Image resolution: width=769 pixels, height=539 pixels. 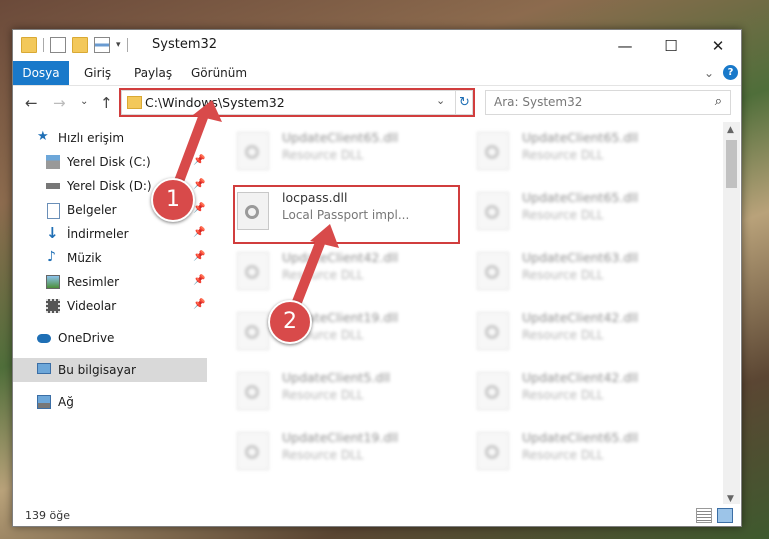 What do you see at coordinates (290, 322) in the screenshot?
I see `step-2-badge: 2` at bounding box center [290, 322].